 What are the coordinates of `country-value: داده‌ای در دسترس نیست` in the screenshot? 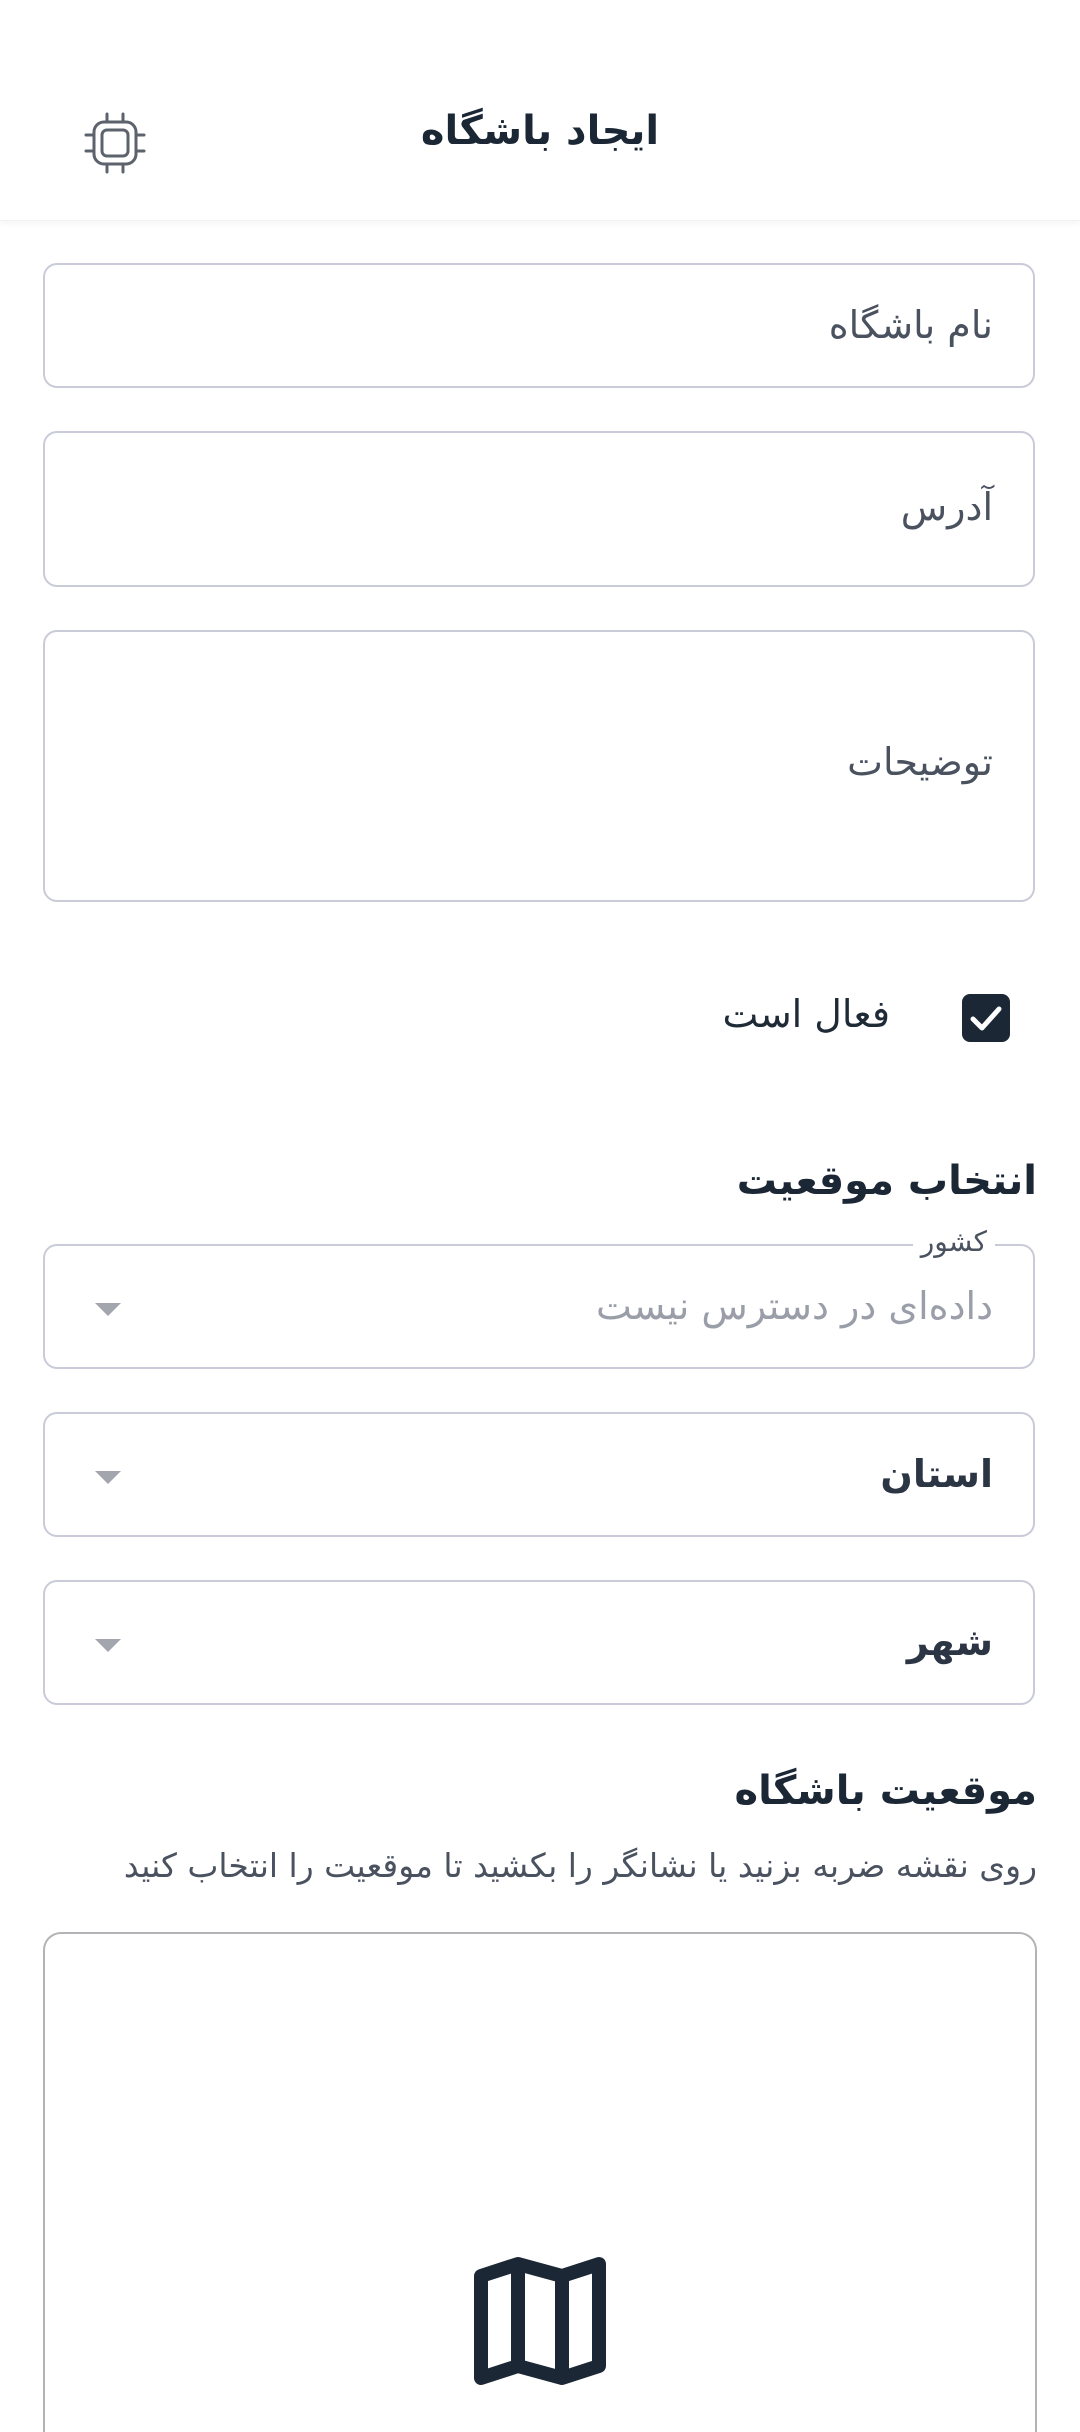 It's located at (794, 1306).